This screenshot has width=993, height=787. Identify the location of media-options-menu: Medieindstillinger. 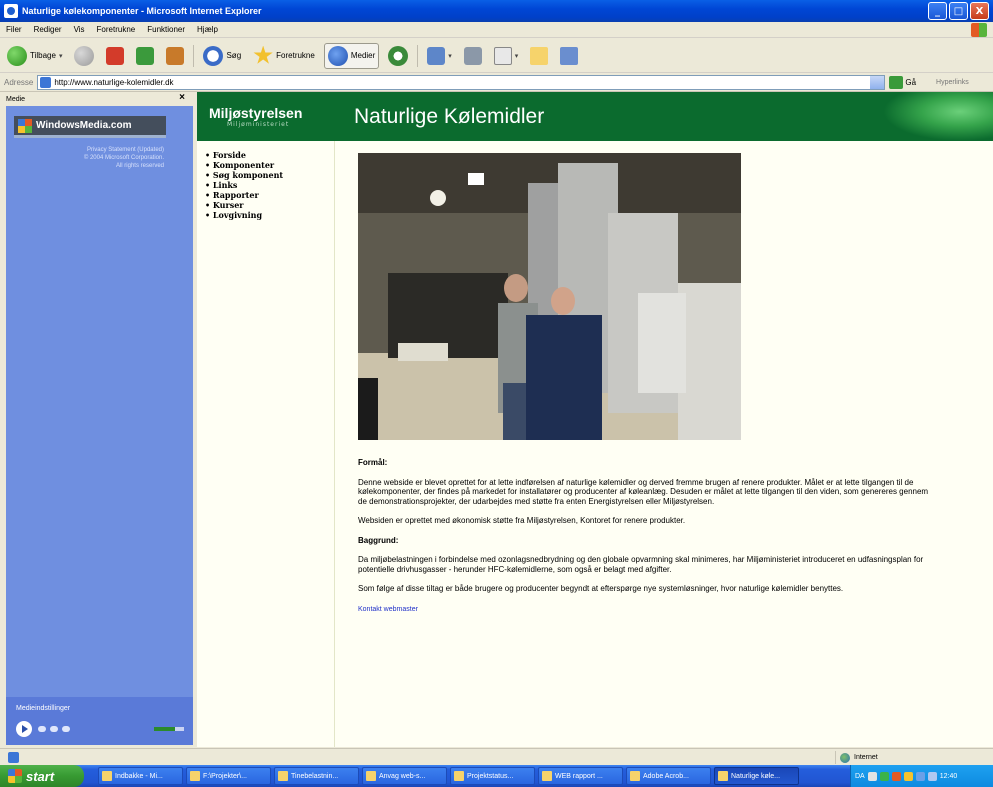
(43, 708).